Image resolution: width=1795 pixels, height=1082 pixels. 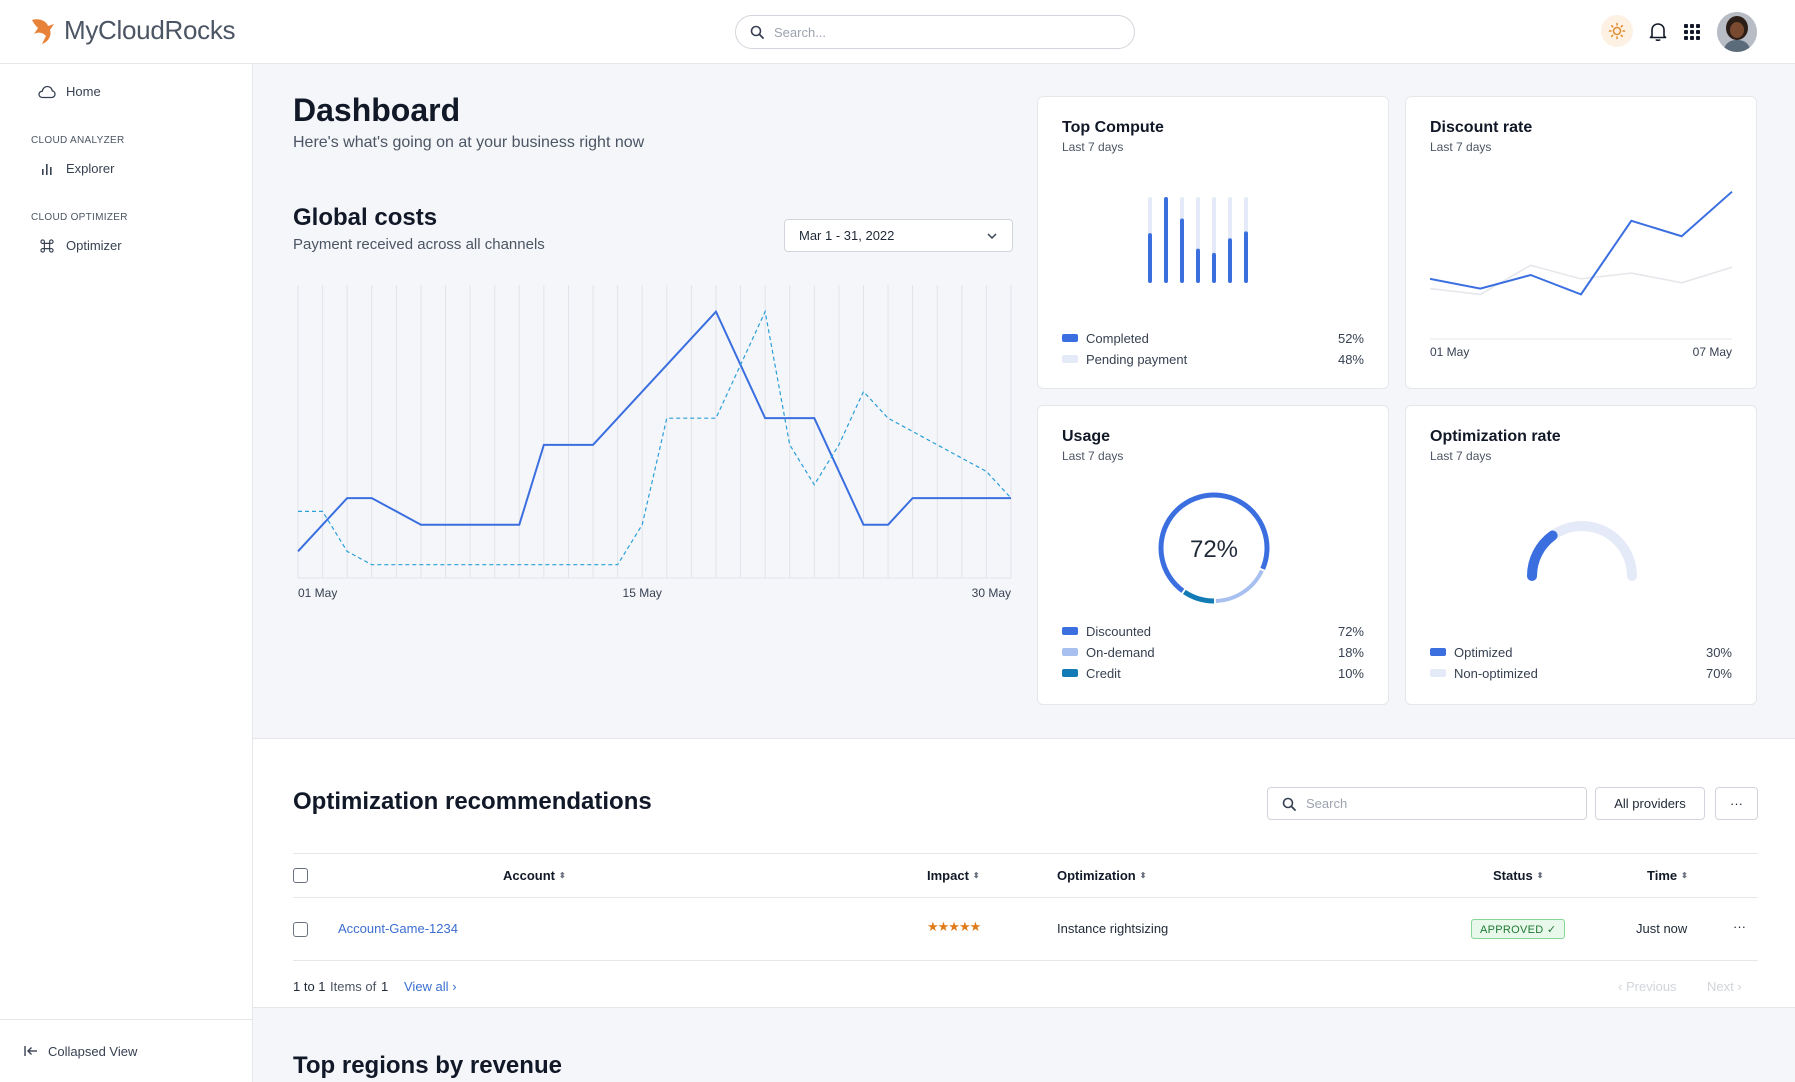 I want to click on x-tick-label: 01 May, so click(x=1449, y=352).